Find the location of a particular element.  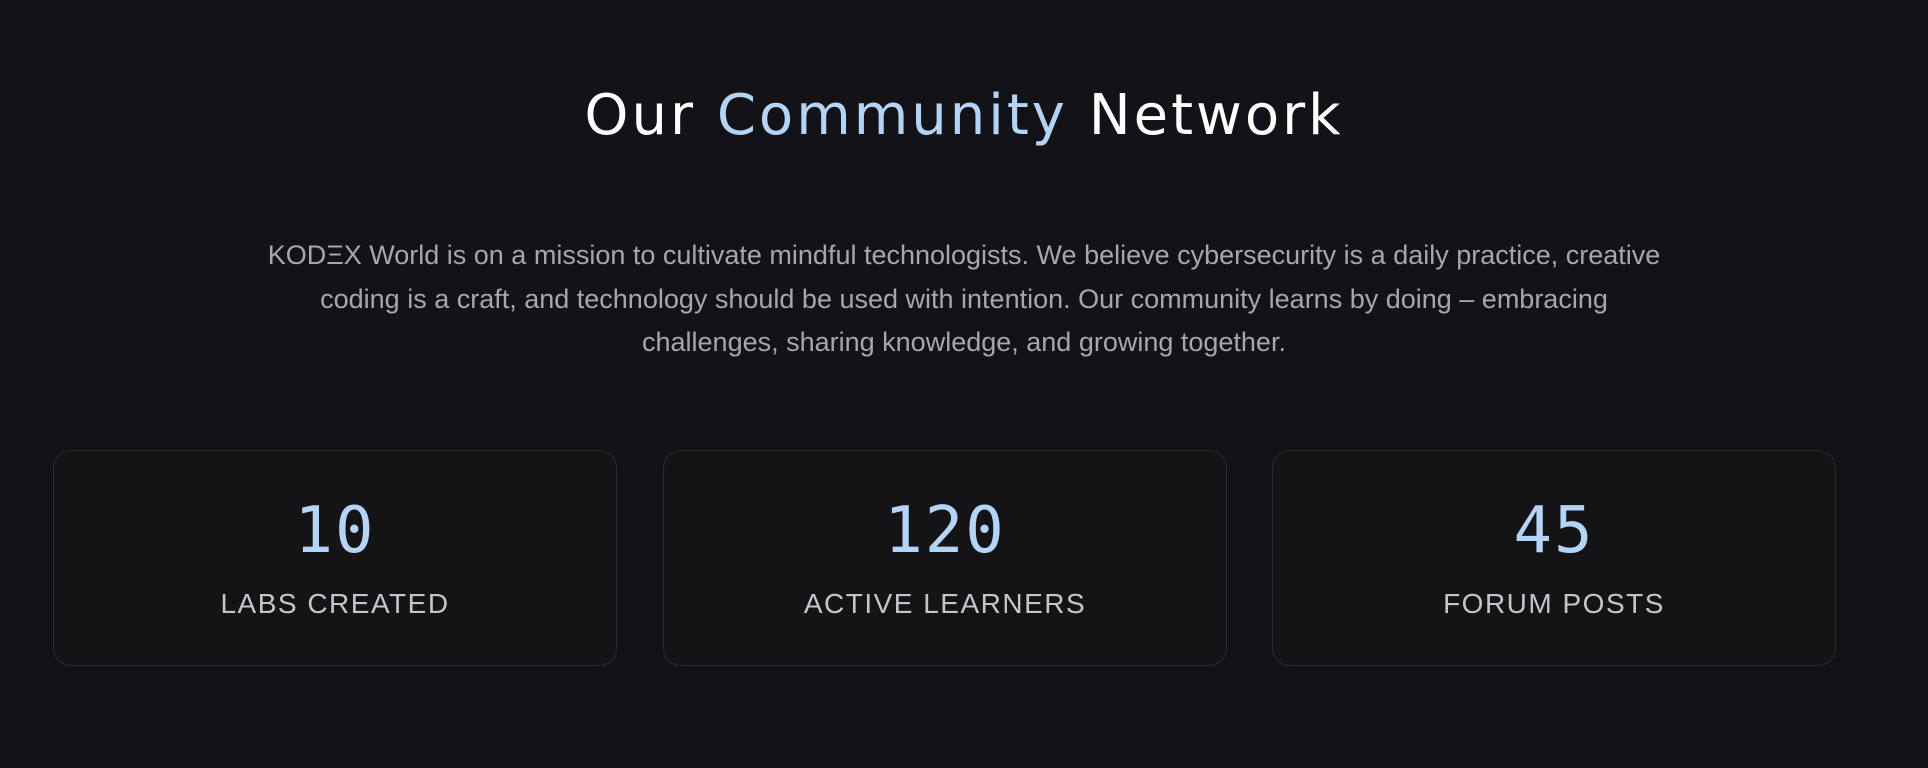

title-part-1: Our is located at coordinates (650, 115).